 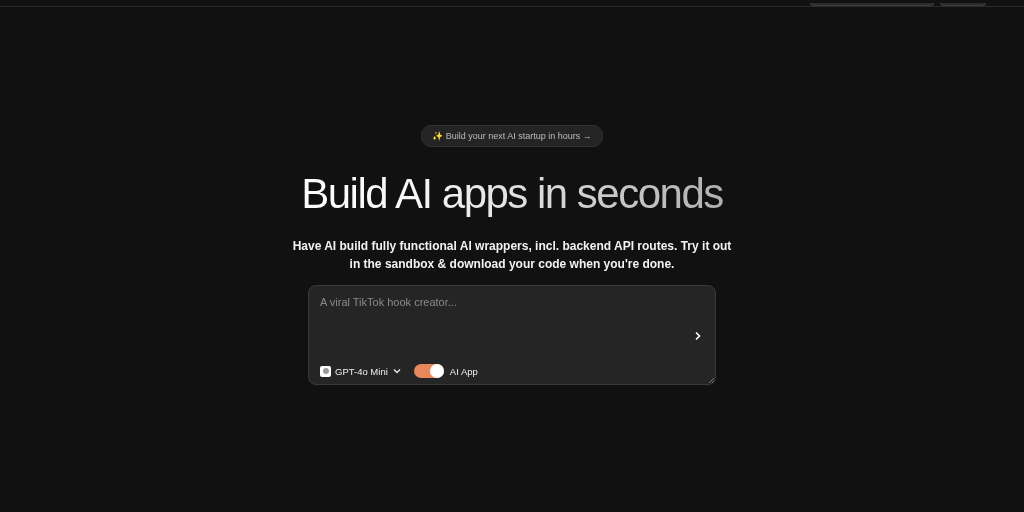 What do you see at coordinates (512, 255) in the screenshot?
I see `subtitle: Have AI build fully functional AI wrappers, incl. backend API routes. Try it out in the sandbox & download your code when you're done.` at bounding box center [512, 255].